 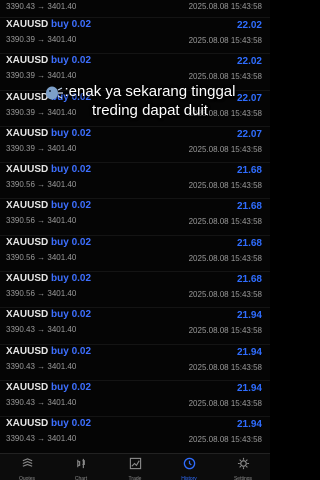 I want to click on nav-item-trade: Trade, so click(x=135, y=467).